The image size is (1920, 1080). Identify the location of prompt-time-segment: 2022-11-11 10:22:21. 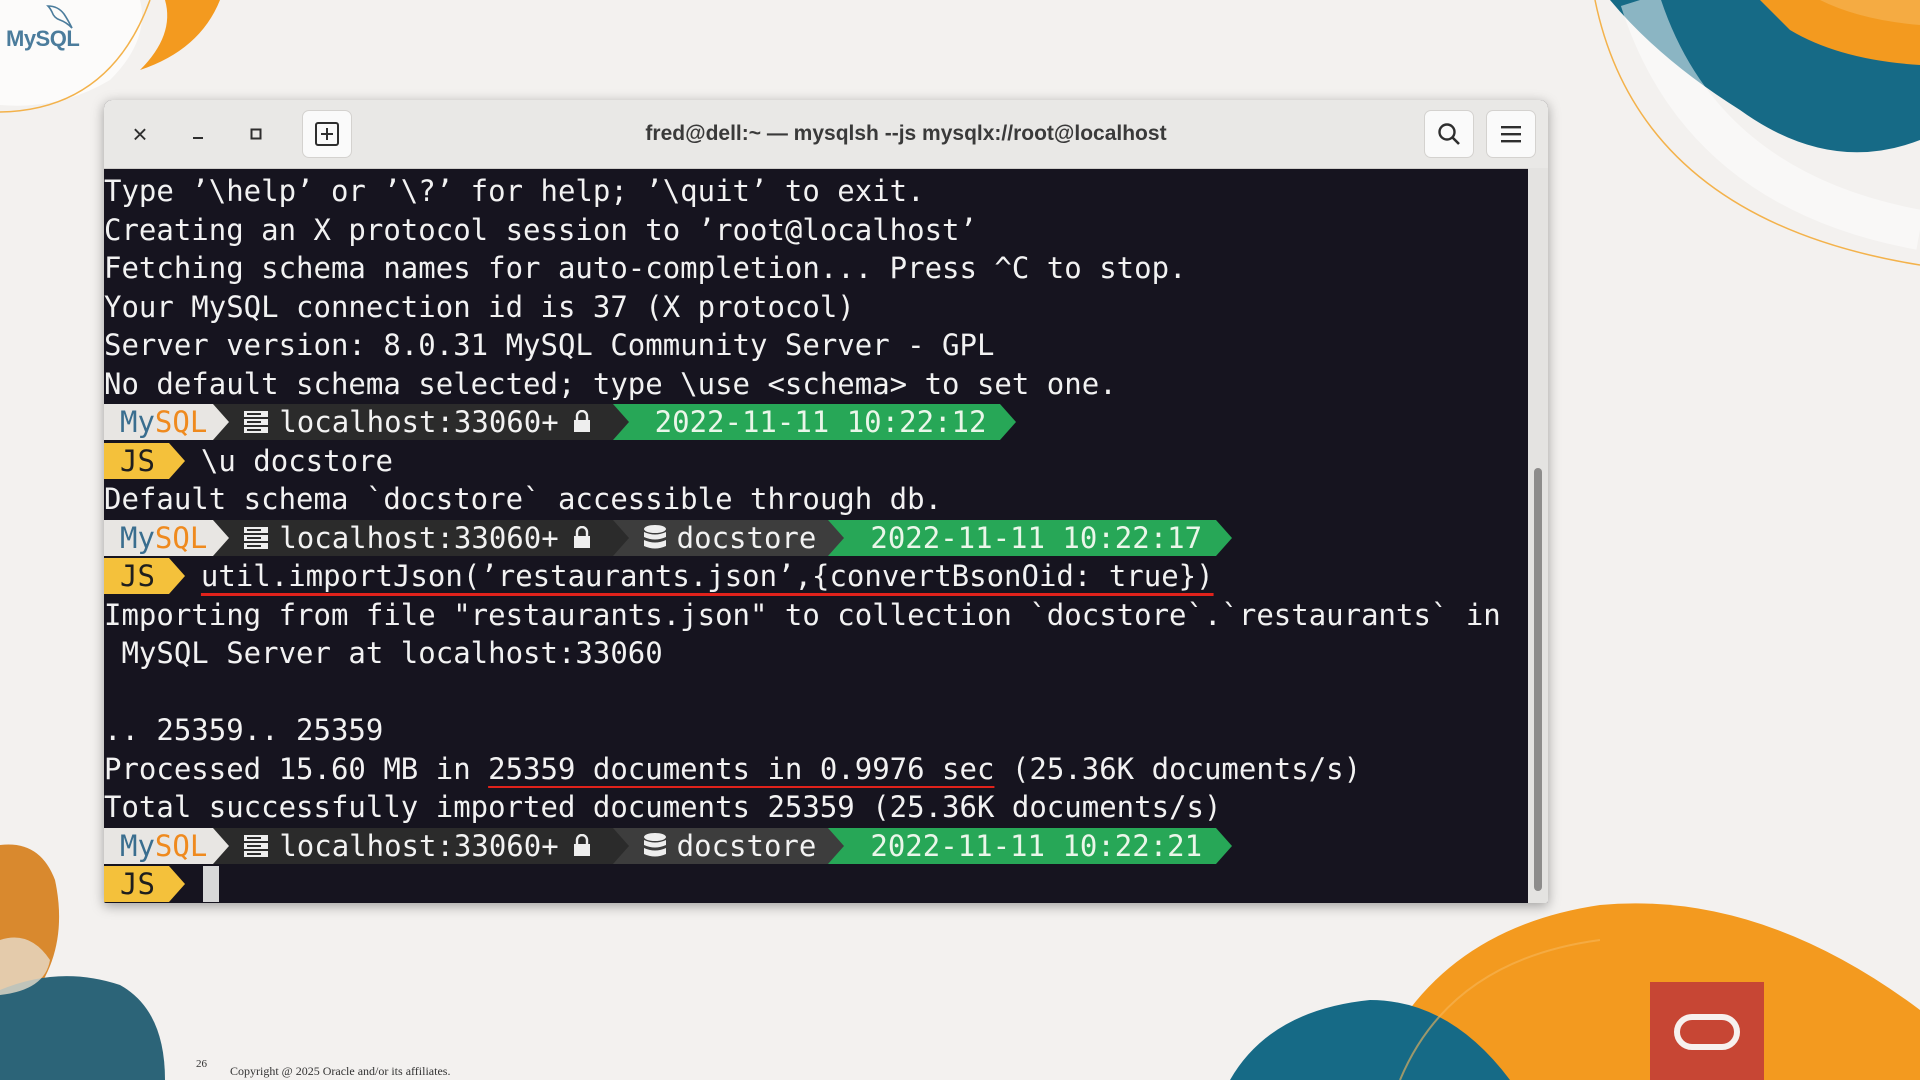
(1030, 845).